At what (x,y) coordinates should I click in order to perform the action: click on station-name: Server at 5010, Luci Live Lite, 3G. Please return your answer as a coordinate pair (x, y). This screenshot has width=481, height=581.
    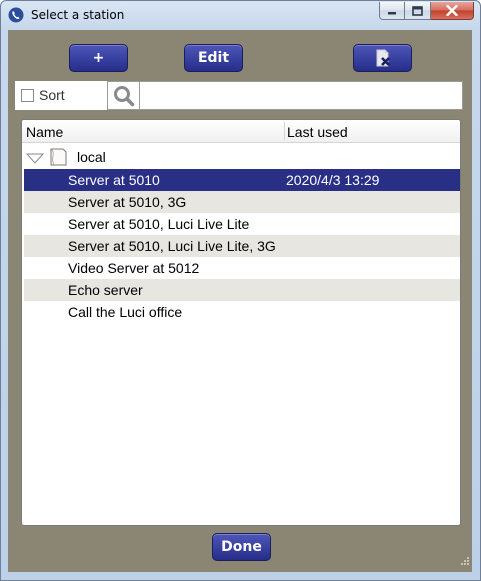
    Looking at the image, I should click on (172, 246).